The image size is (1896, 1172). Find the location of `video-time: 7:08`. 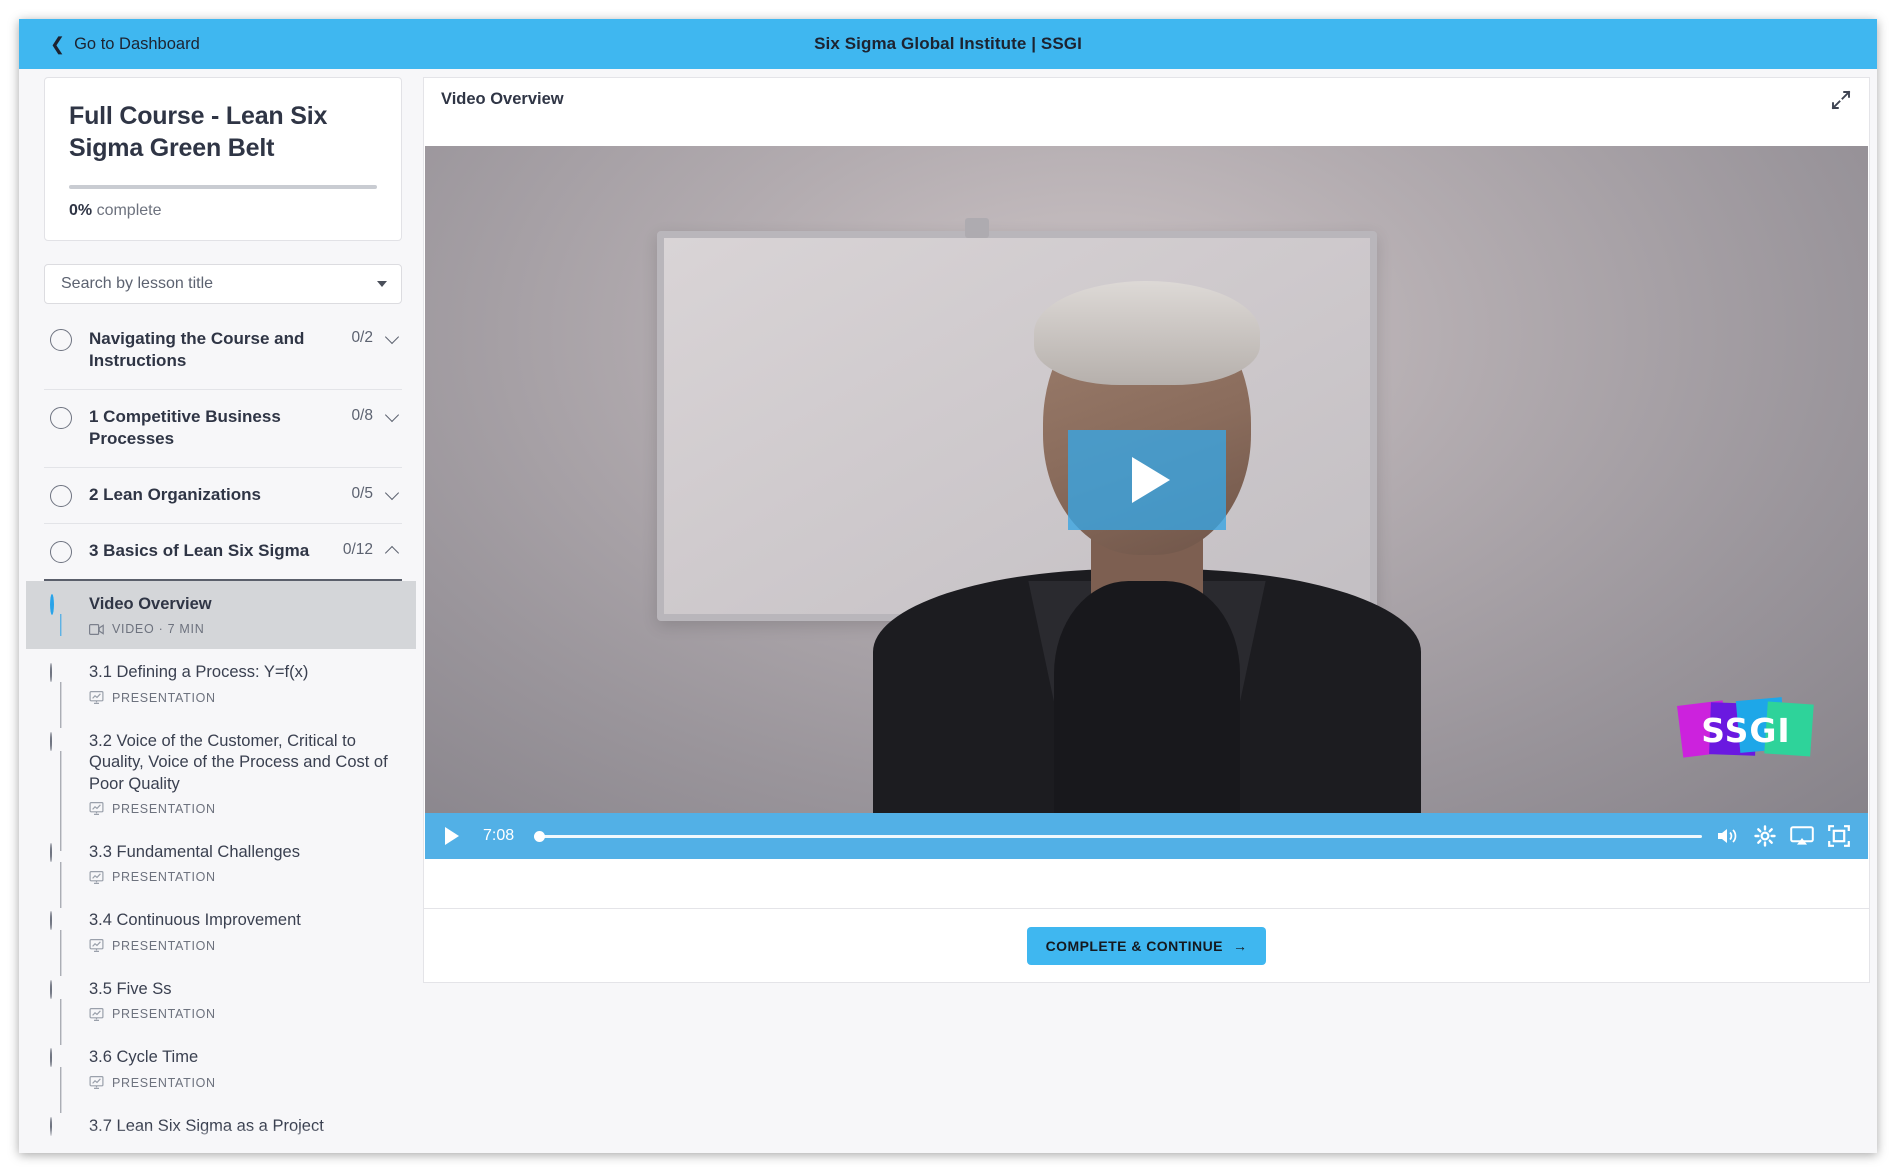

video-time: 7:08 is located at coordinates (499, 835).